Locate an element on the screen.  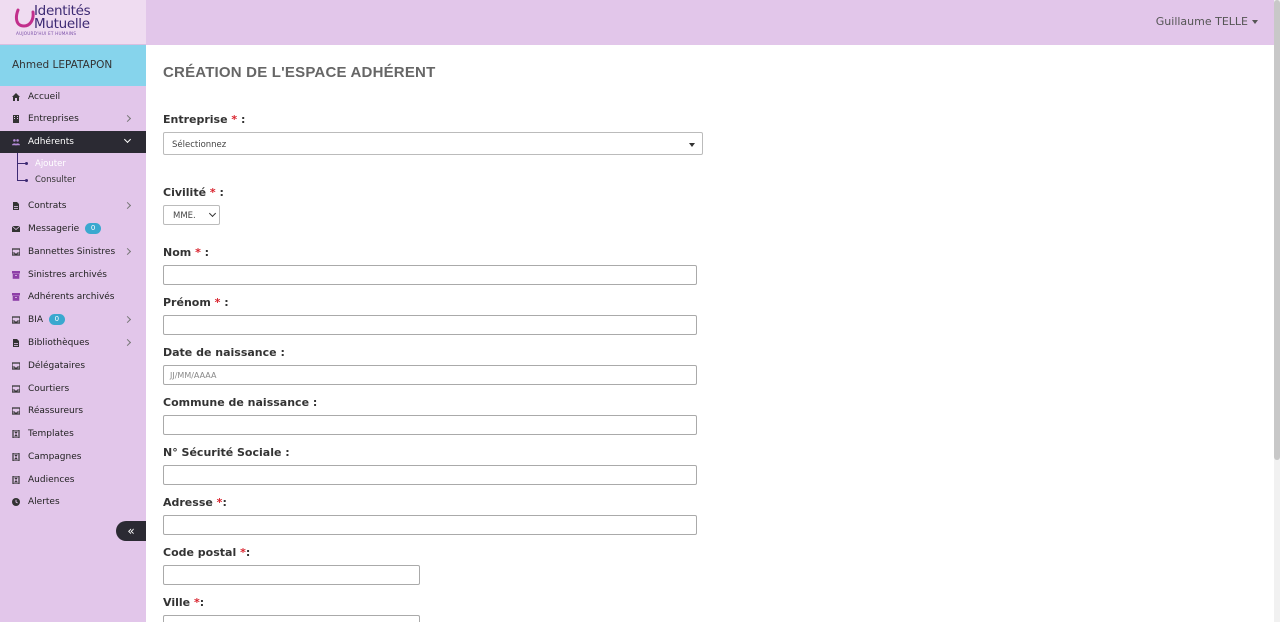
sidebar-item-delegataires: Délégataires is located at coordinates (73, 366).